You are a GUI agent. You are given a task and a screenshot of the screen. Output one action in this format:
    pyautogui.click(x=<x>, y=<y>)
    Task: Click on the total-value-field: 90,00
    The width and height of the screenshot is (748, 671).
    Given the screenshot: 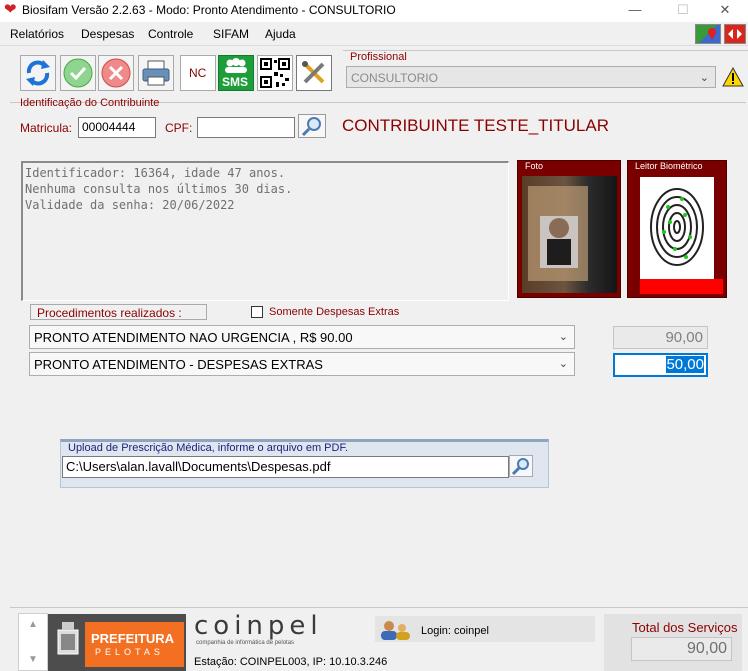 What is the action you would take?
    pyautogui.click(x=681, y=649)
    